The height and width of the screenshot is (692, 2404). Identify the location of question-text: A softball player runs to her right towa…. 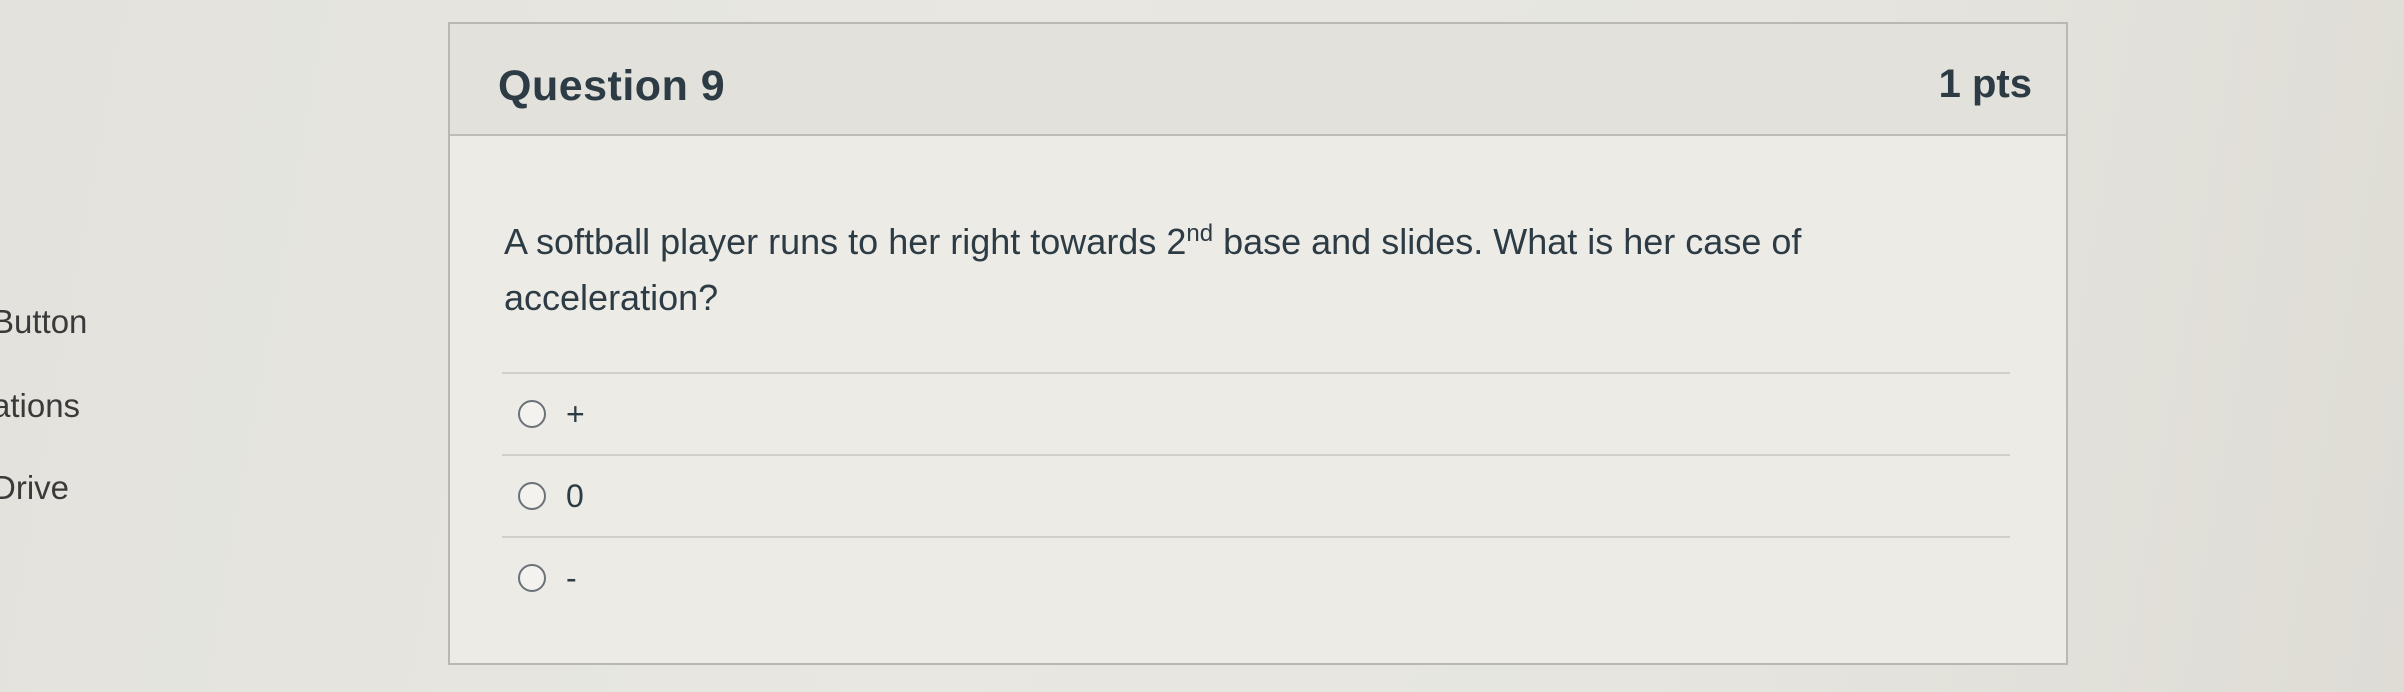
(1214, 270).